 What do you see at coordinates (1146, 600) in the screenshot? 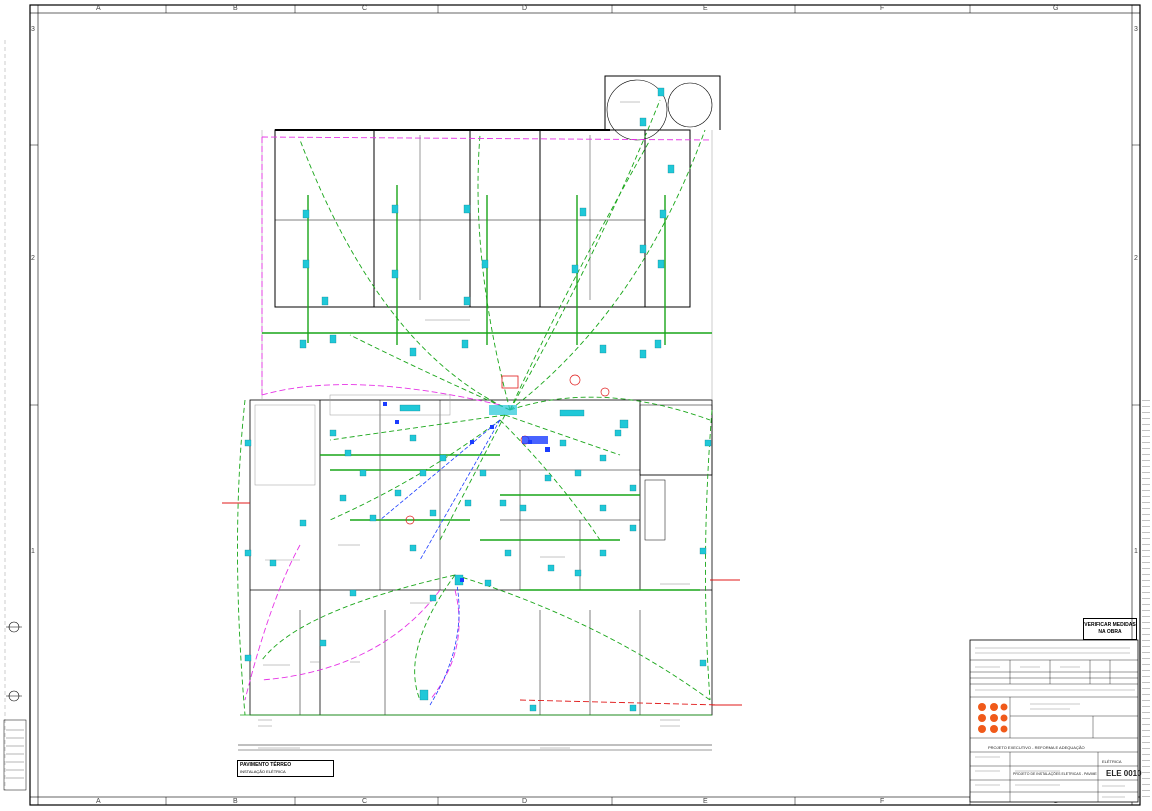
I see `margin-annotation` at bounding box center [1146, 600].